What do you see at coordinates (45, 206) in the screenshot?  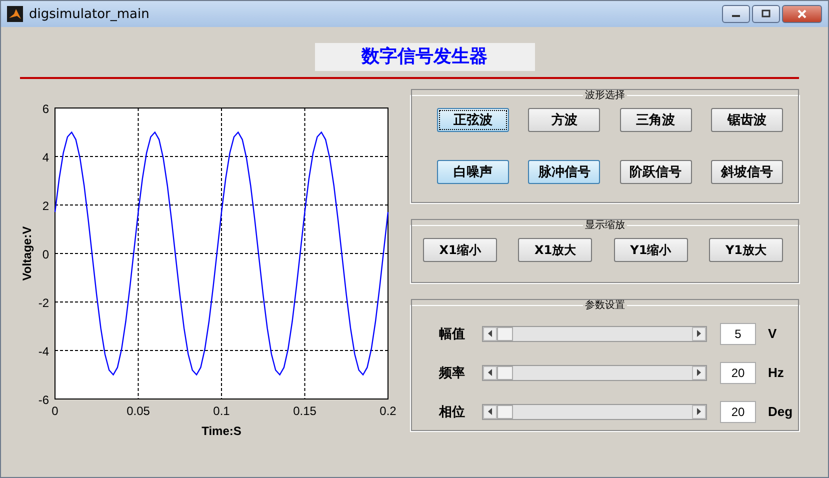 I see `y-tick-label: 2` at bounding box center [45, 206].